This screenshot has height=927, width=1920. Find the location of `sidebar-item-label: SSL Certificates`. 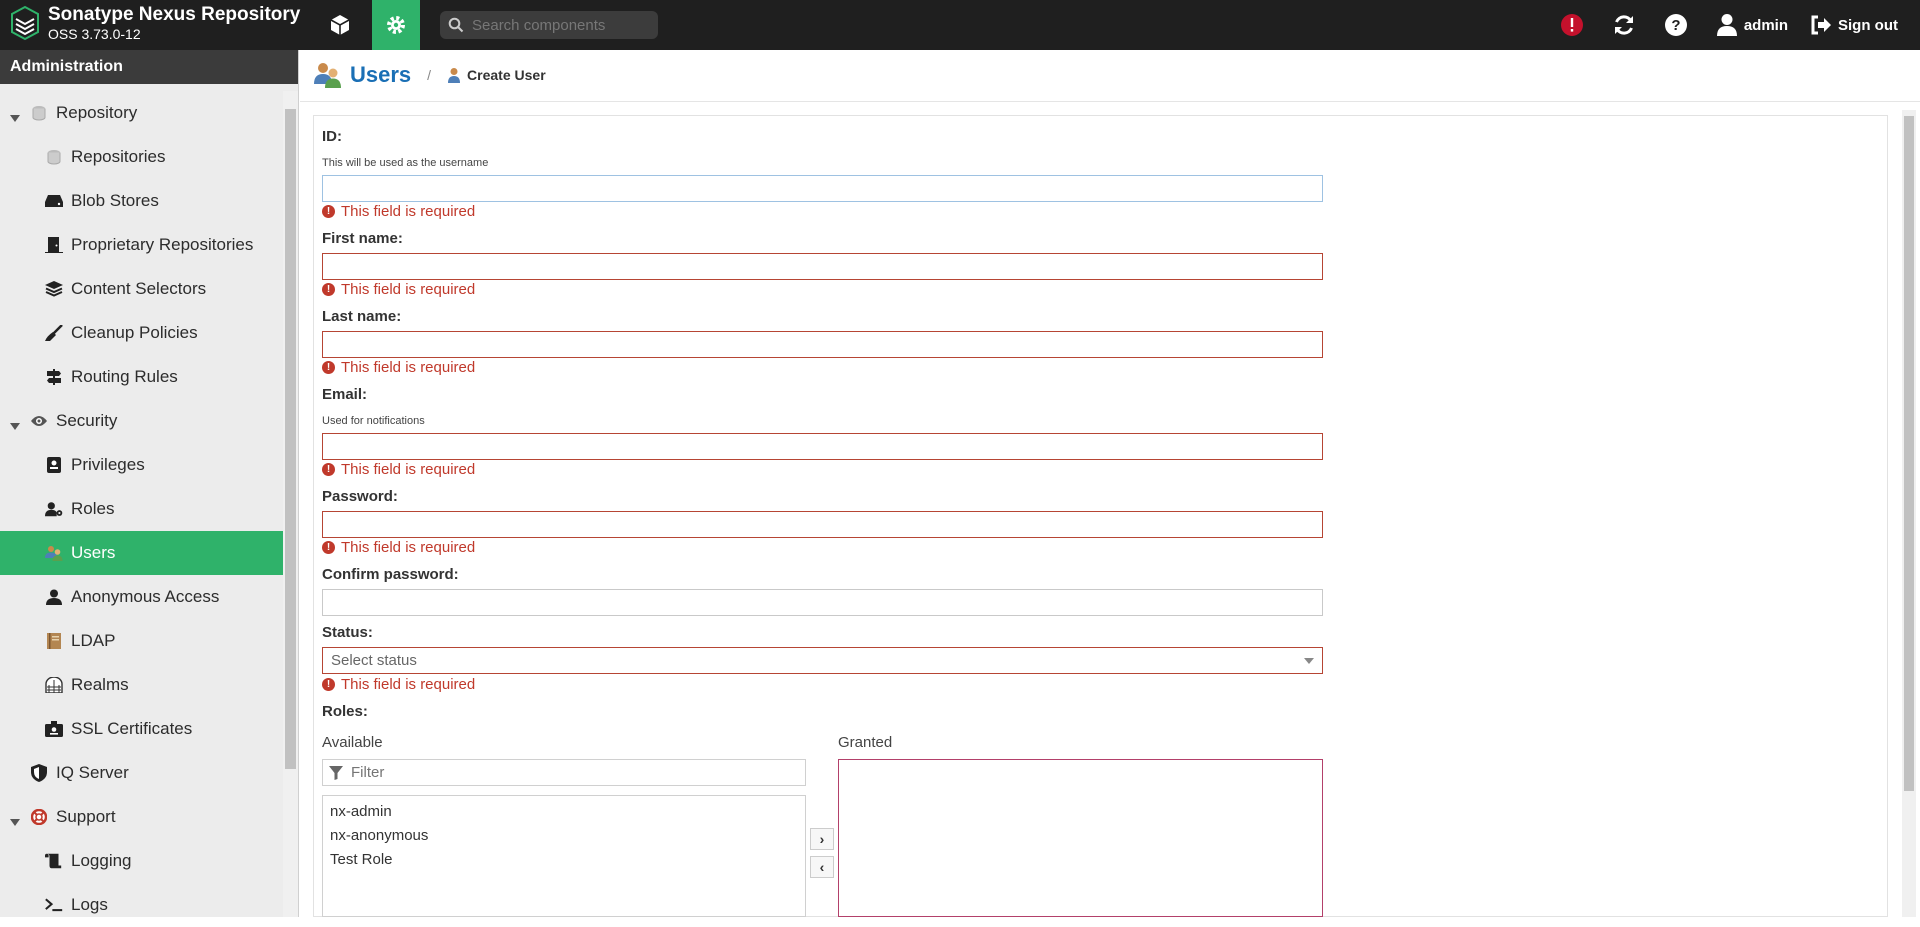

sidebar-item-label: SSL Certificates is located at coordinates (132, 728).